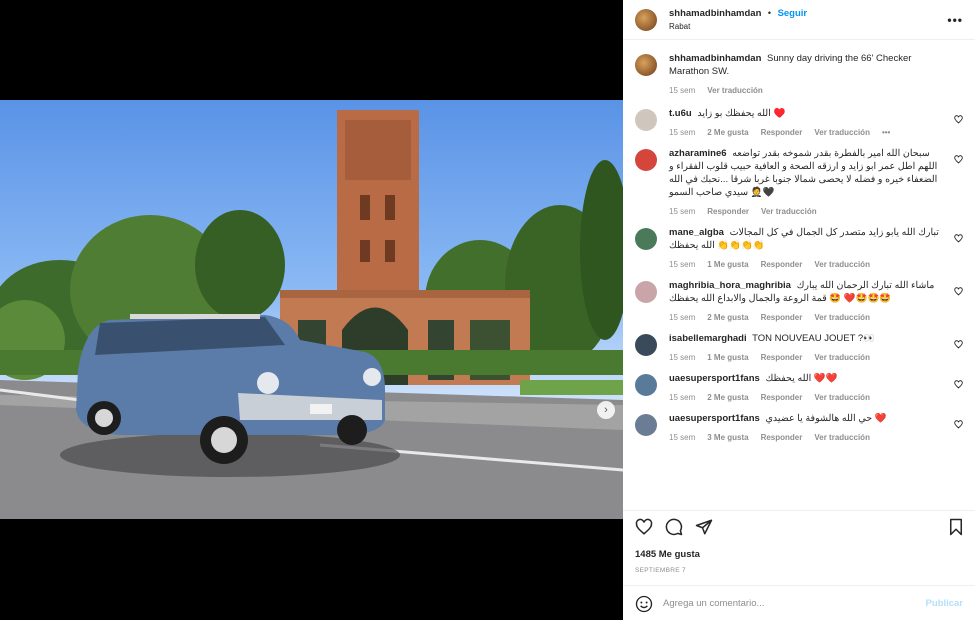 This screenshot has width=975, height=620. What do you see at coordinates (606, 410) in the screenshot?
I see `next-slide-button: ›` at bounding box center [606, 410].